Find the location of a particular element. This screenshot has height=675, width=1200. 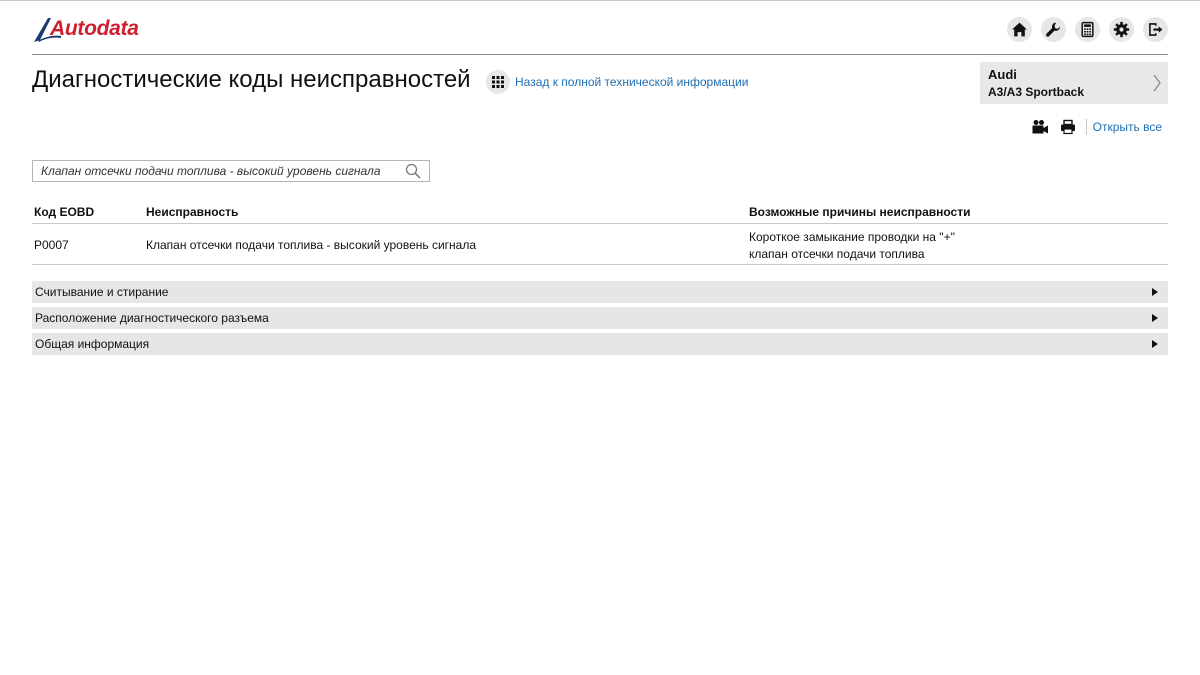

home-button is located at coordinates (1019, 29).